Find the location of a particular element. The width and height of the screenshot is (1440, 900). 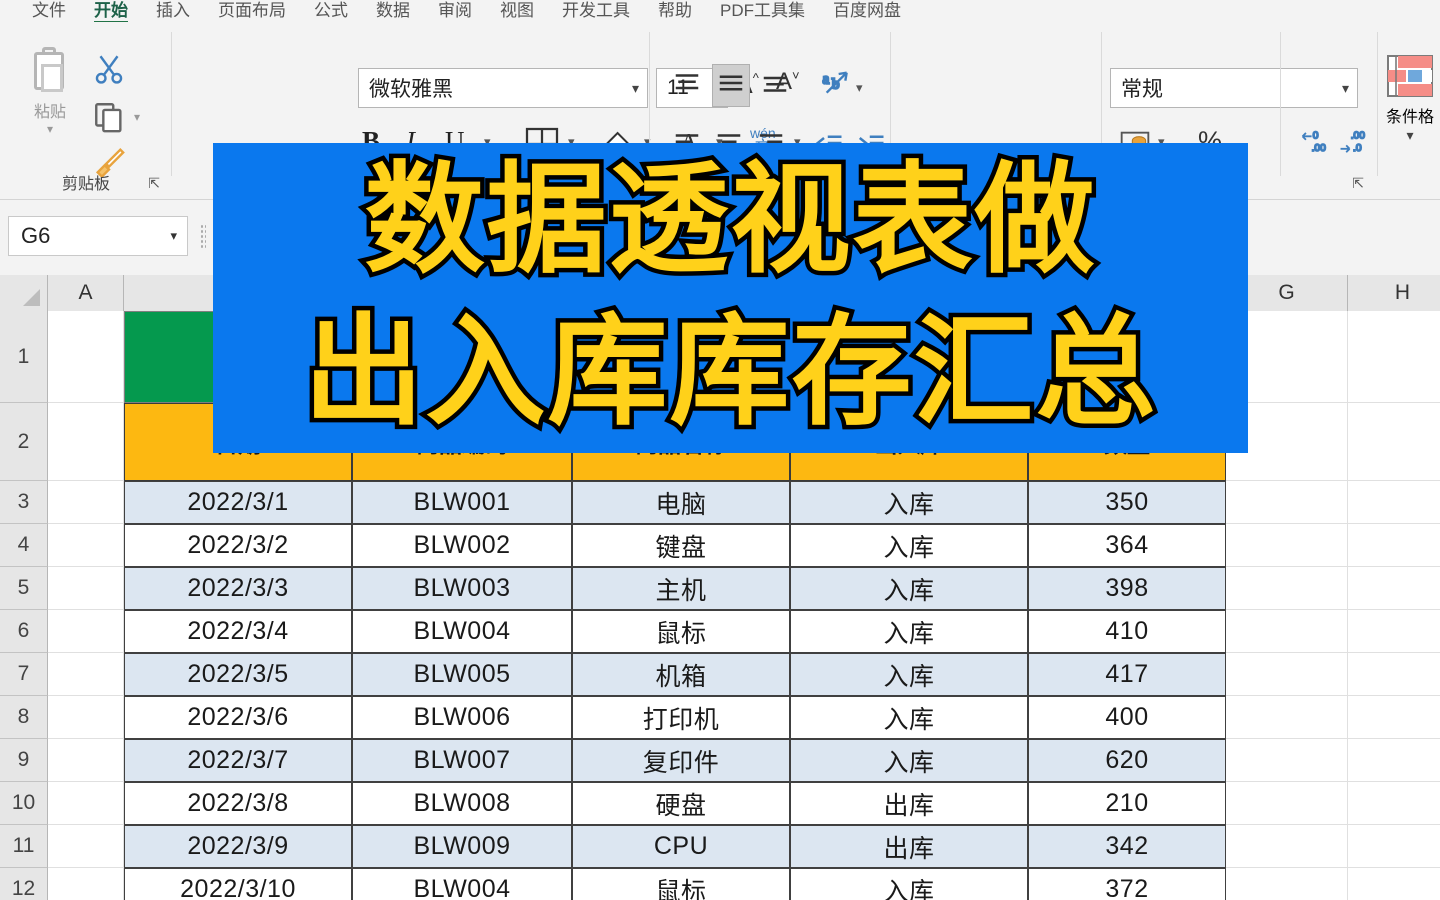

table-cell: BLW008 is located at coordinates (462, 803).